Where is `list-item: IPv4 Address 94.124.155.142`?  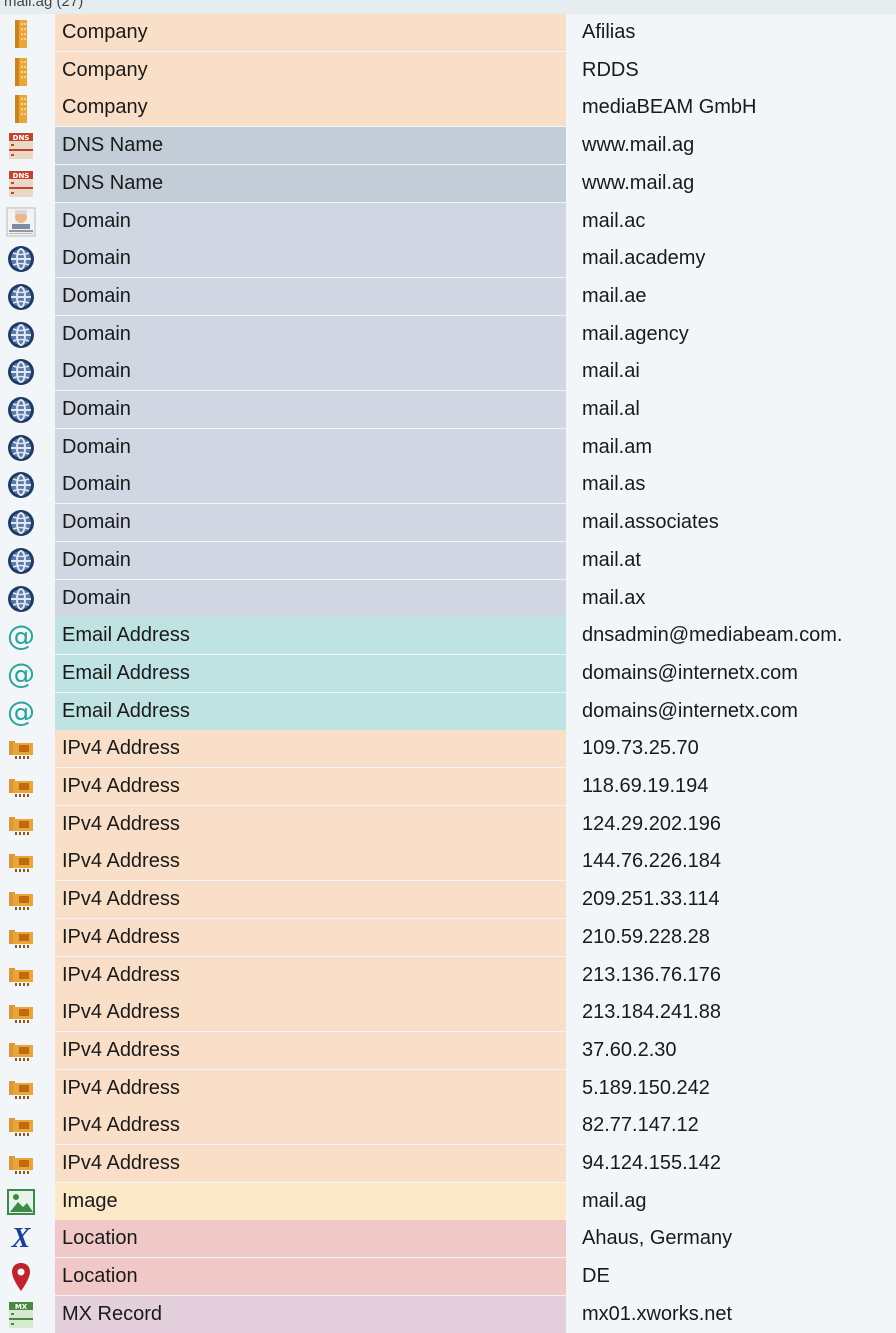
list-item: IPv4 Address 94.124.155.142 is located at coordinates (448, 1163).